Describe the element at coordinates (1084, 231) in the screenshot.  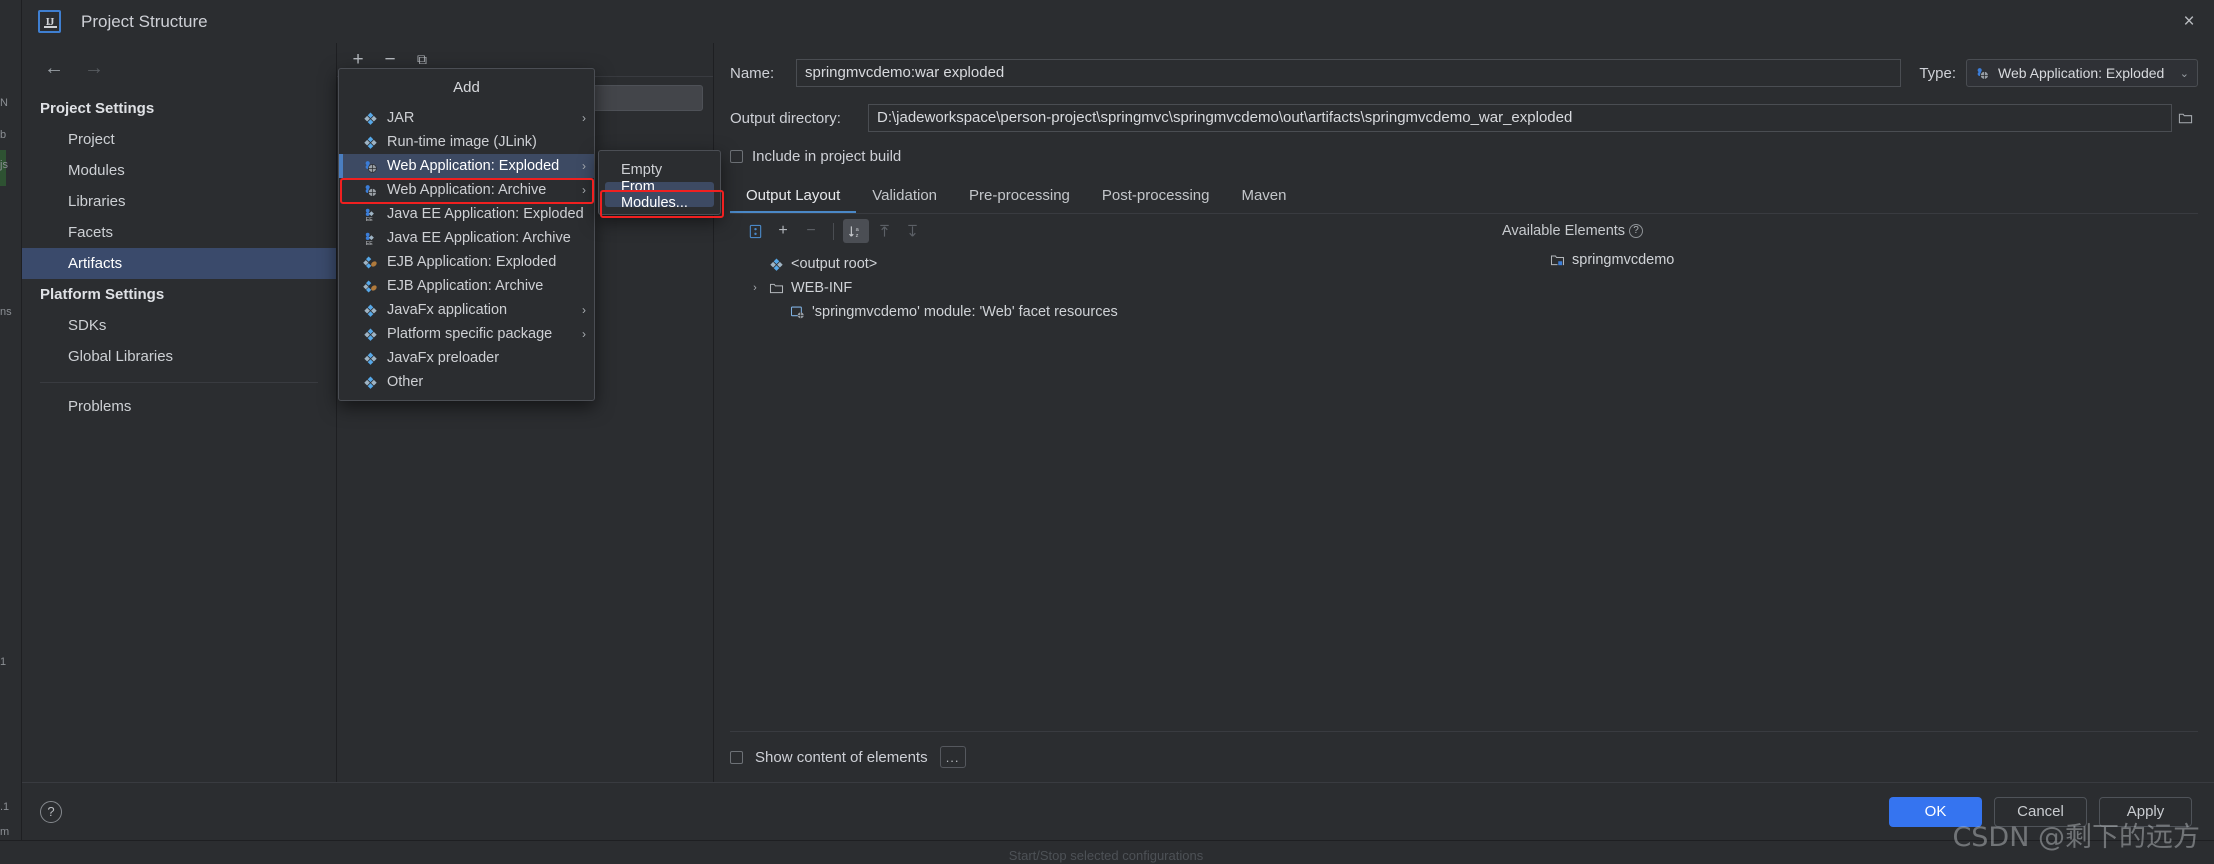
I see `output-layout-toolbar: + − a z` at that location.